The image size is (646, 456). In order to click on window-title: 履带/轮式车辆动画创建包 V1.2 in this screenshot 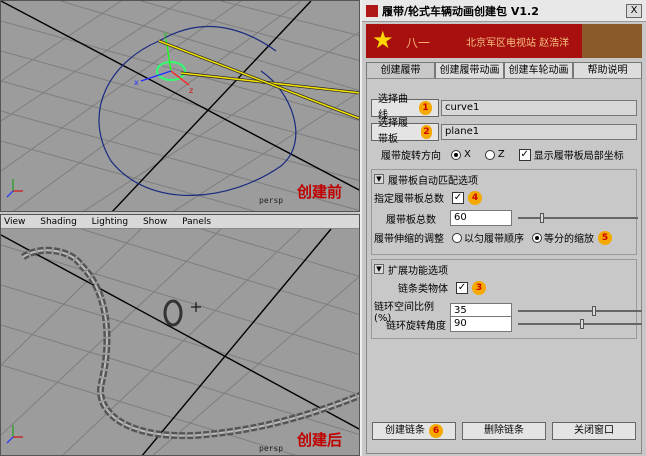, I will do `click(460, 11)`.